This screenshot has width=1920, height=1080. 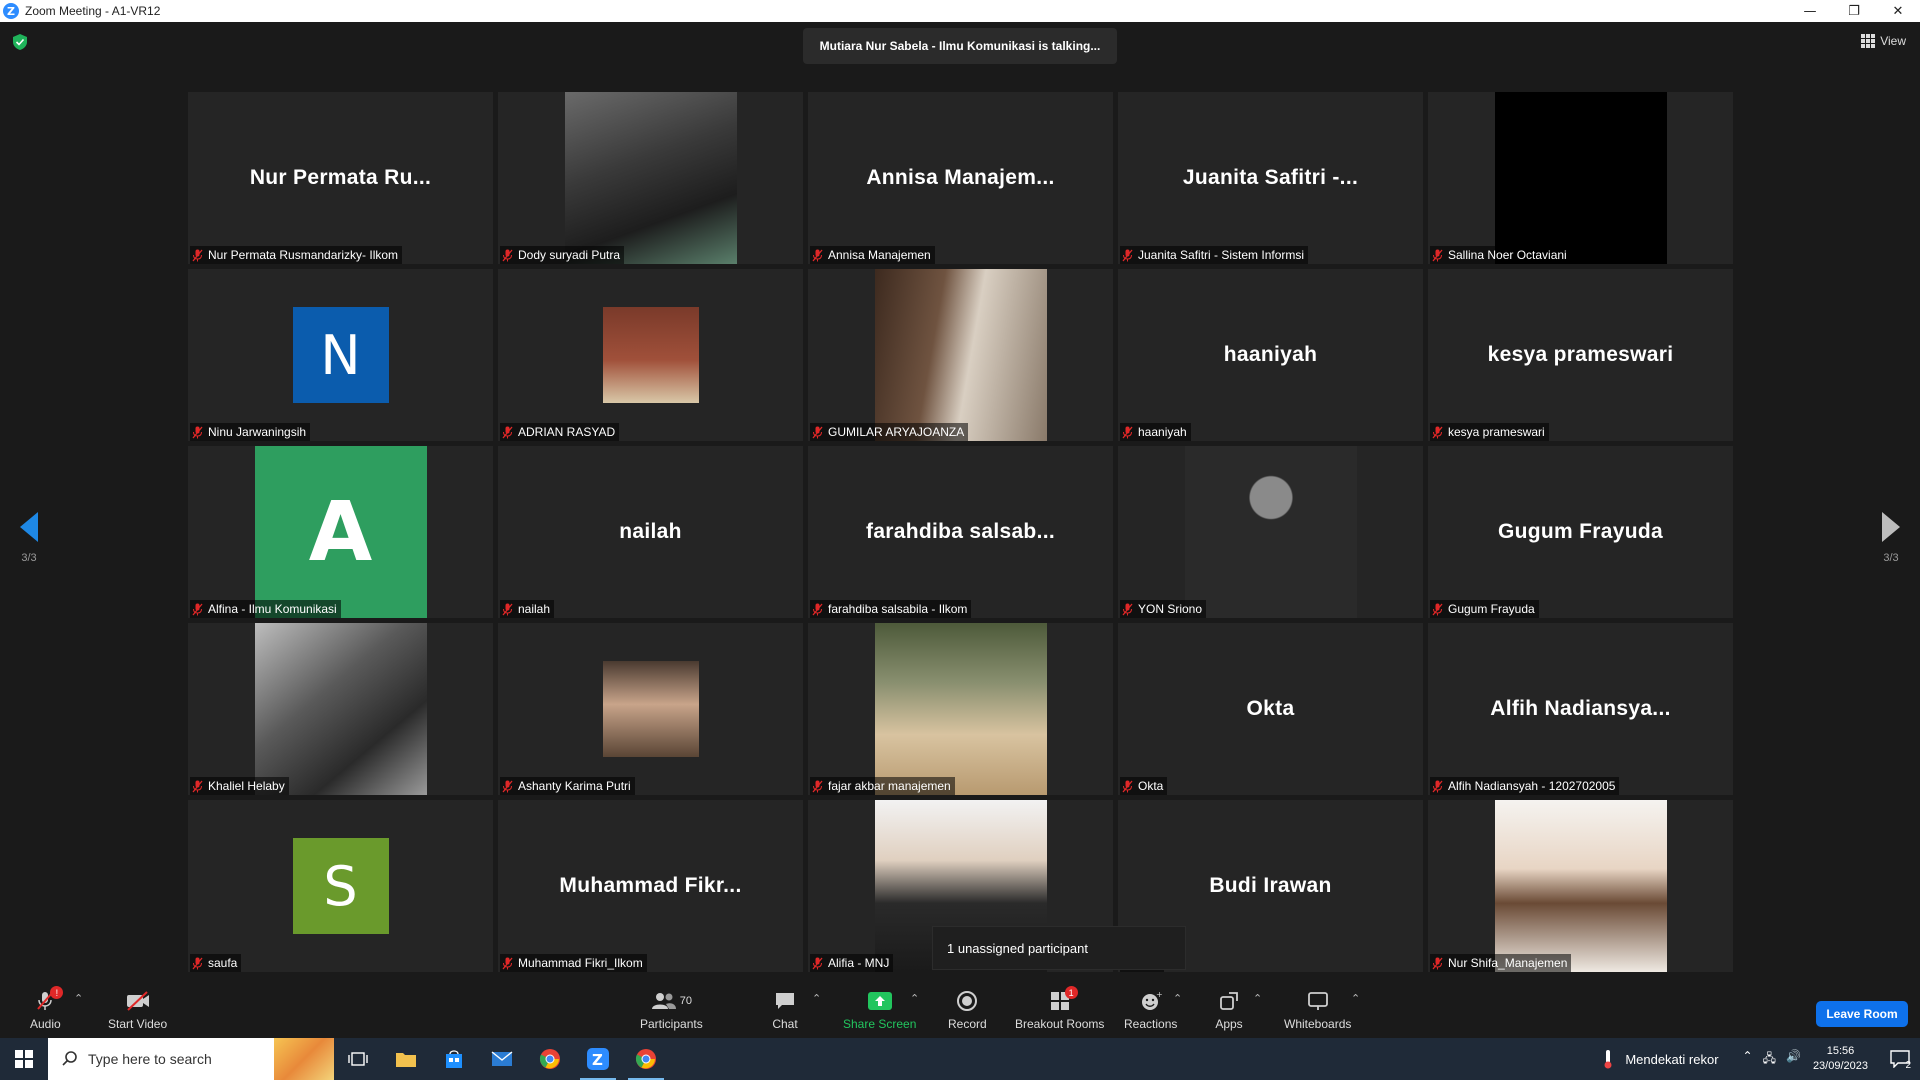 What do you see at coordinates (47, 1008) in the screenshot?
I see `audio-button: ! Audio` at bounding box center [47, 1008].